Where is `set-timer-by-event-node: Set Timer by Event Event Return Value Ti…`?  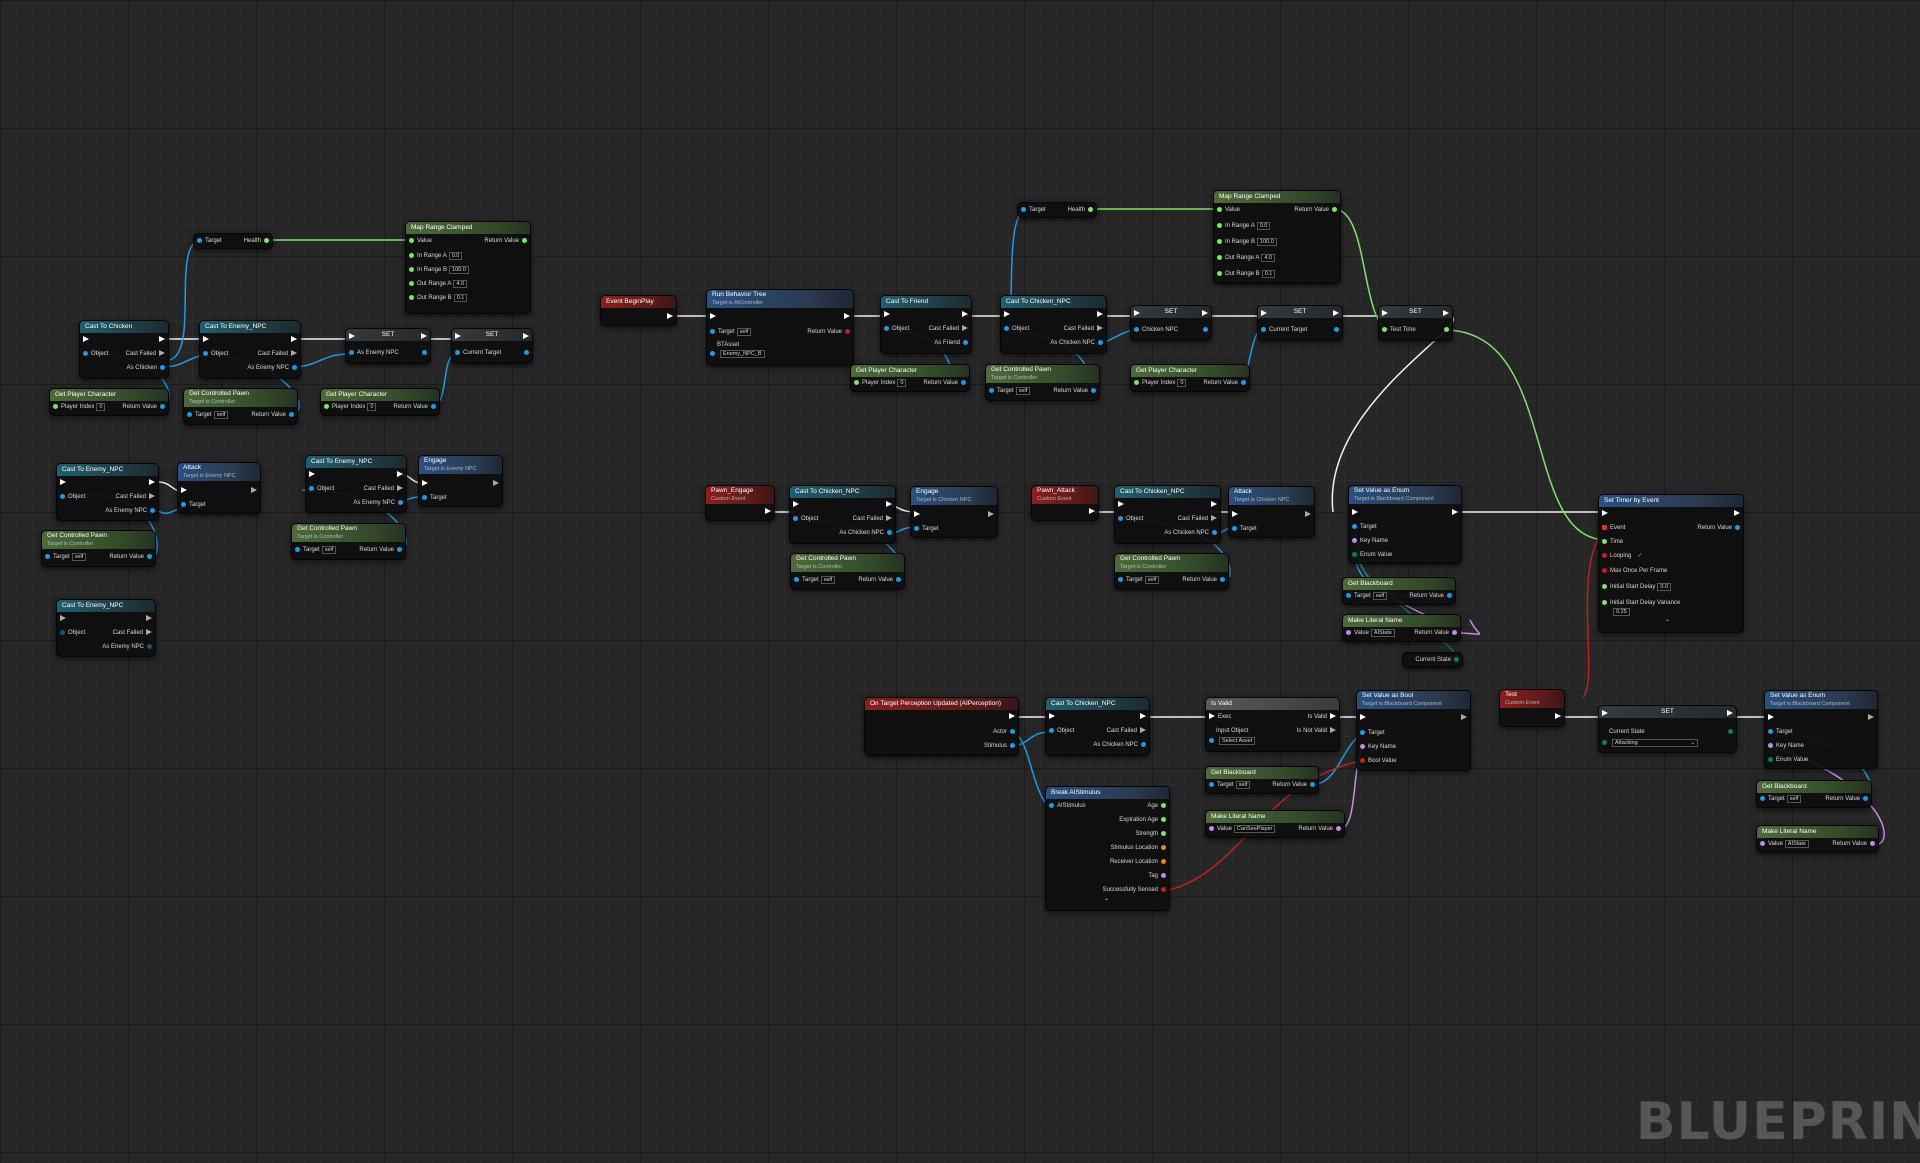
set-timer-by-event-node: Set Timer by Event Event Return Value Ti… is located at coordinates (1671, 563).